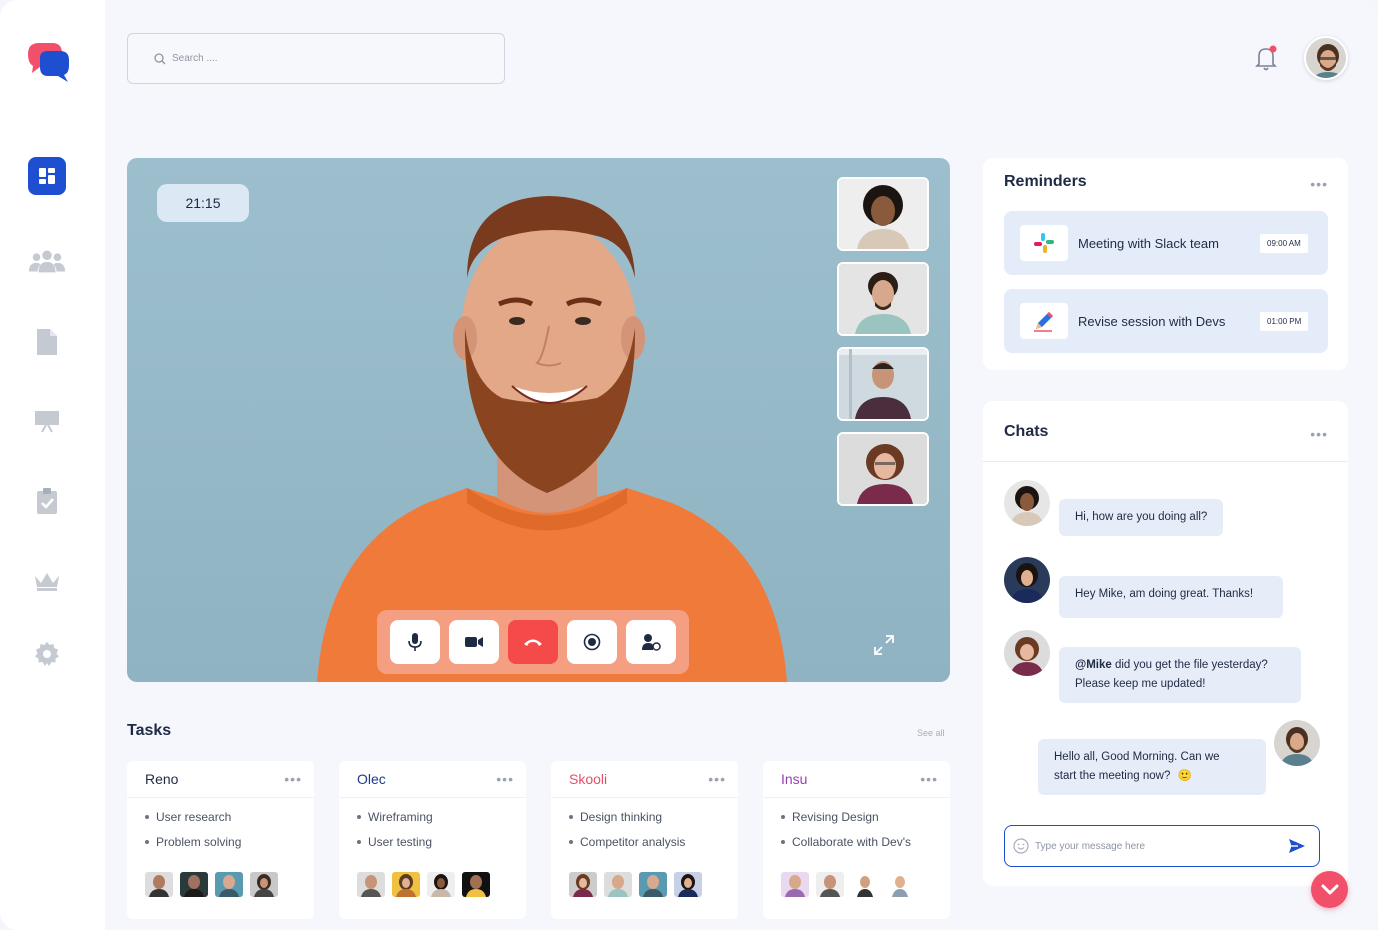 The width and height of the screenshot is (1378, 930). I want to click on reminder-text: Revise session with Devs, so click(1152, 321).